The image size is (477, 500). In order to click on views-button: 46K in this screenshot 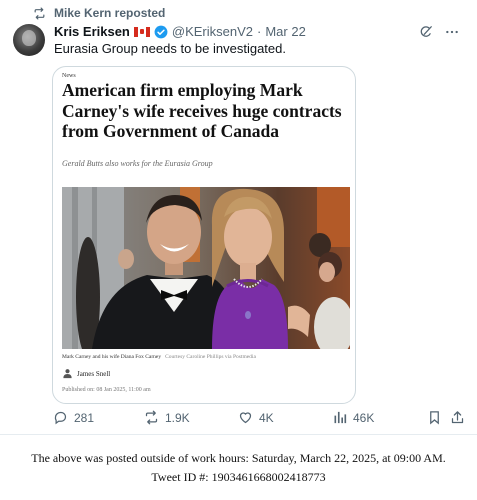, I will do `click(353, 417)`.